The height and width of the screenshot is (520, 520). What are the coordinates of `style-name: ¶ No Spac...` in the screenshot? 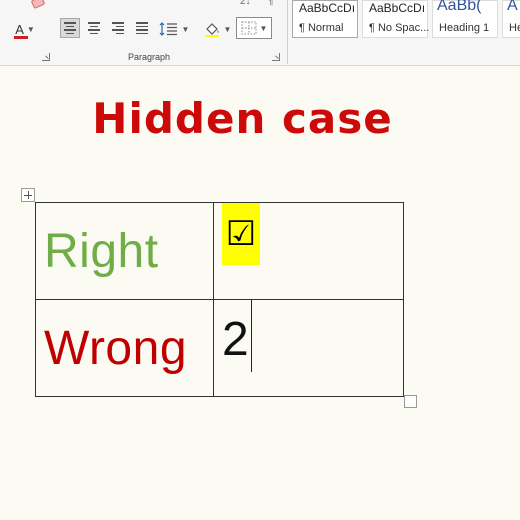 It's located at (399, 28).